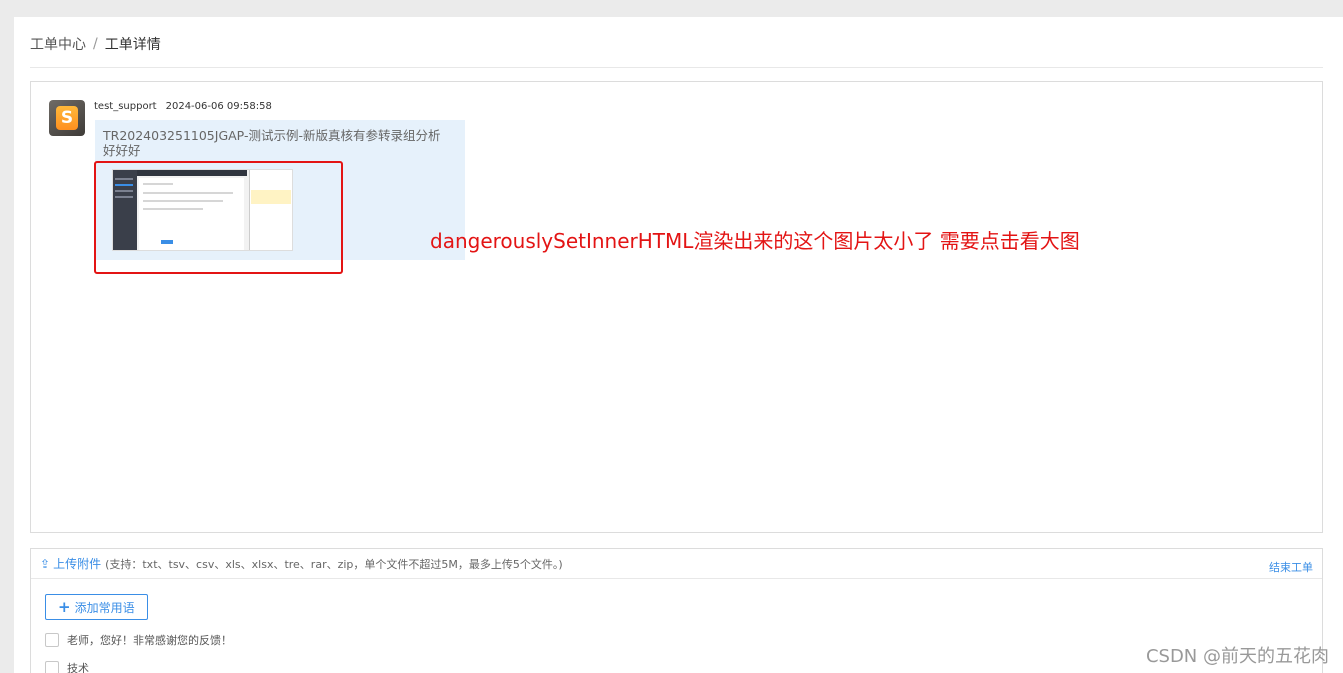 The width and height of the screenshot is (1343, 673). I want to click on upload-label: 上传附件, so click(77, 564).